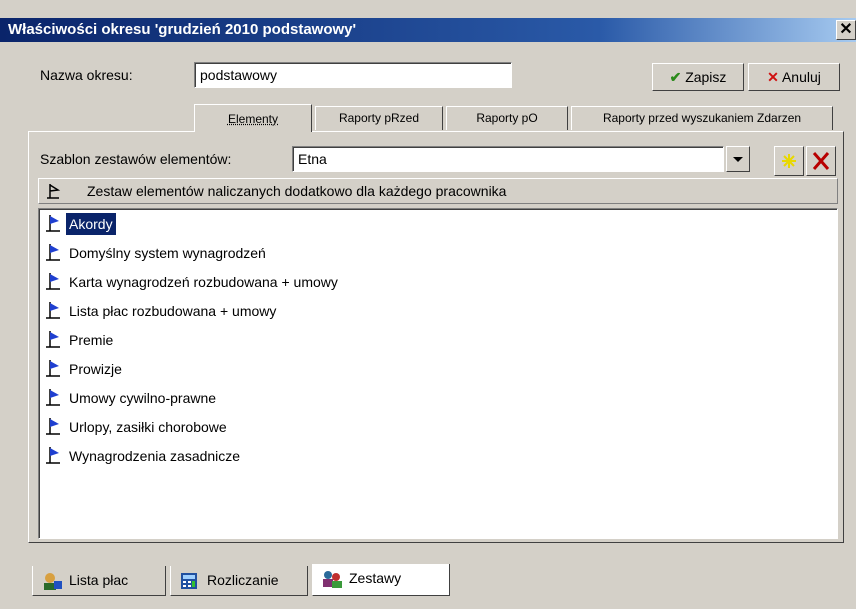  I want to click on list-item: Karta wynagrodzeń rozbudowana + umowy, so click(192, 282).